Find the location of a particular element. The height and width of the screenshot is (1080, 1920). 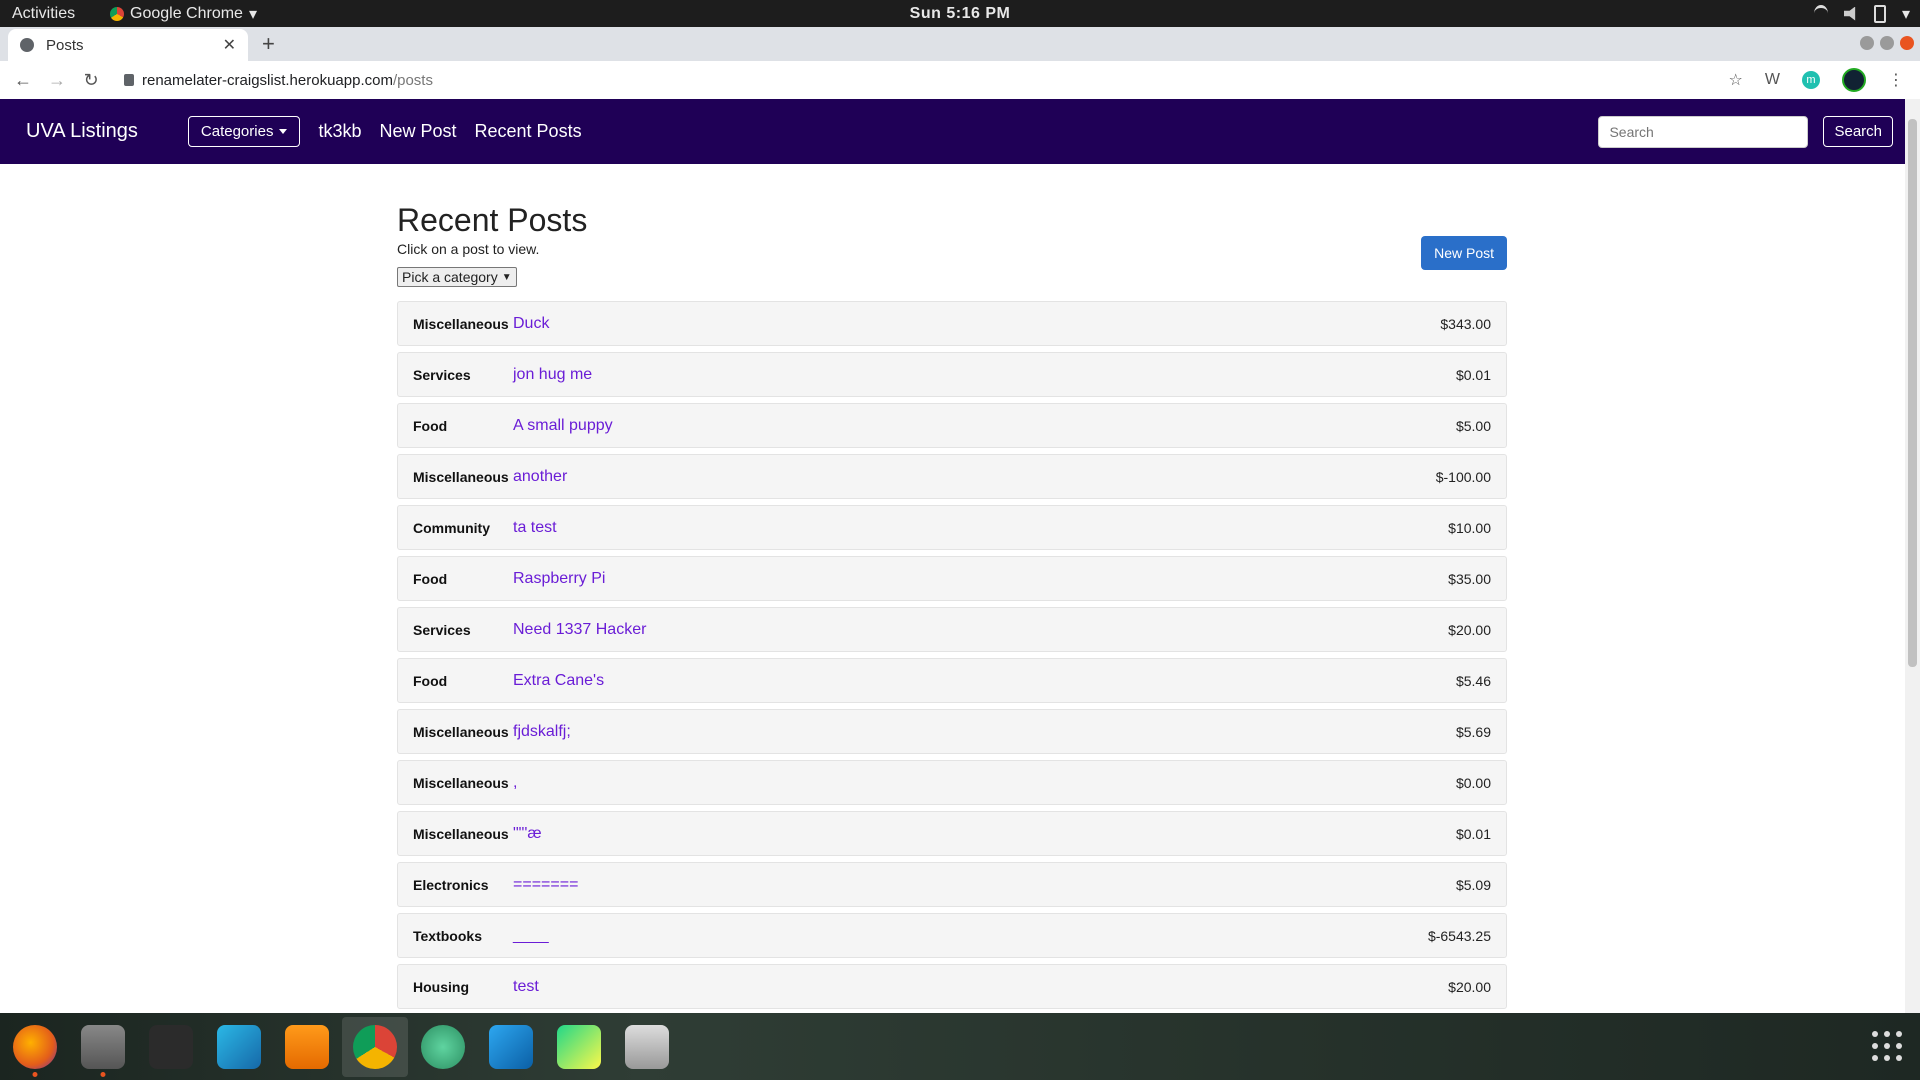

category-select-label: Pick a category is located at coordinates (450, 277).